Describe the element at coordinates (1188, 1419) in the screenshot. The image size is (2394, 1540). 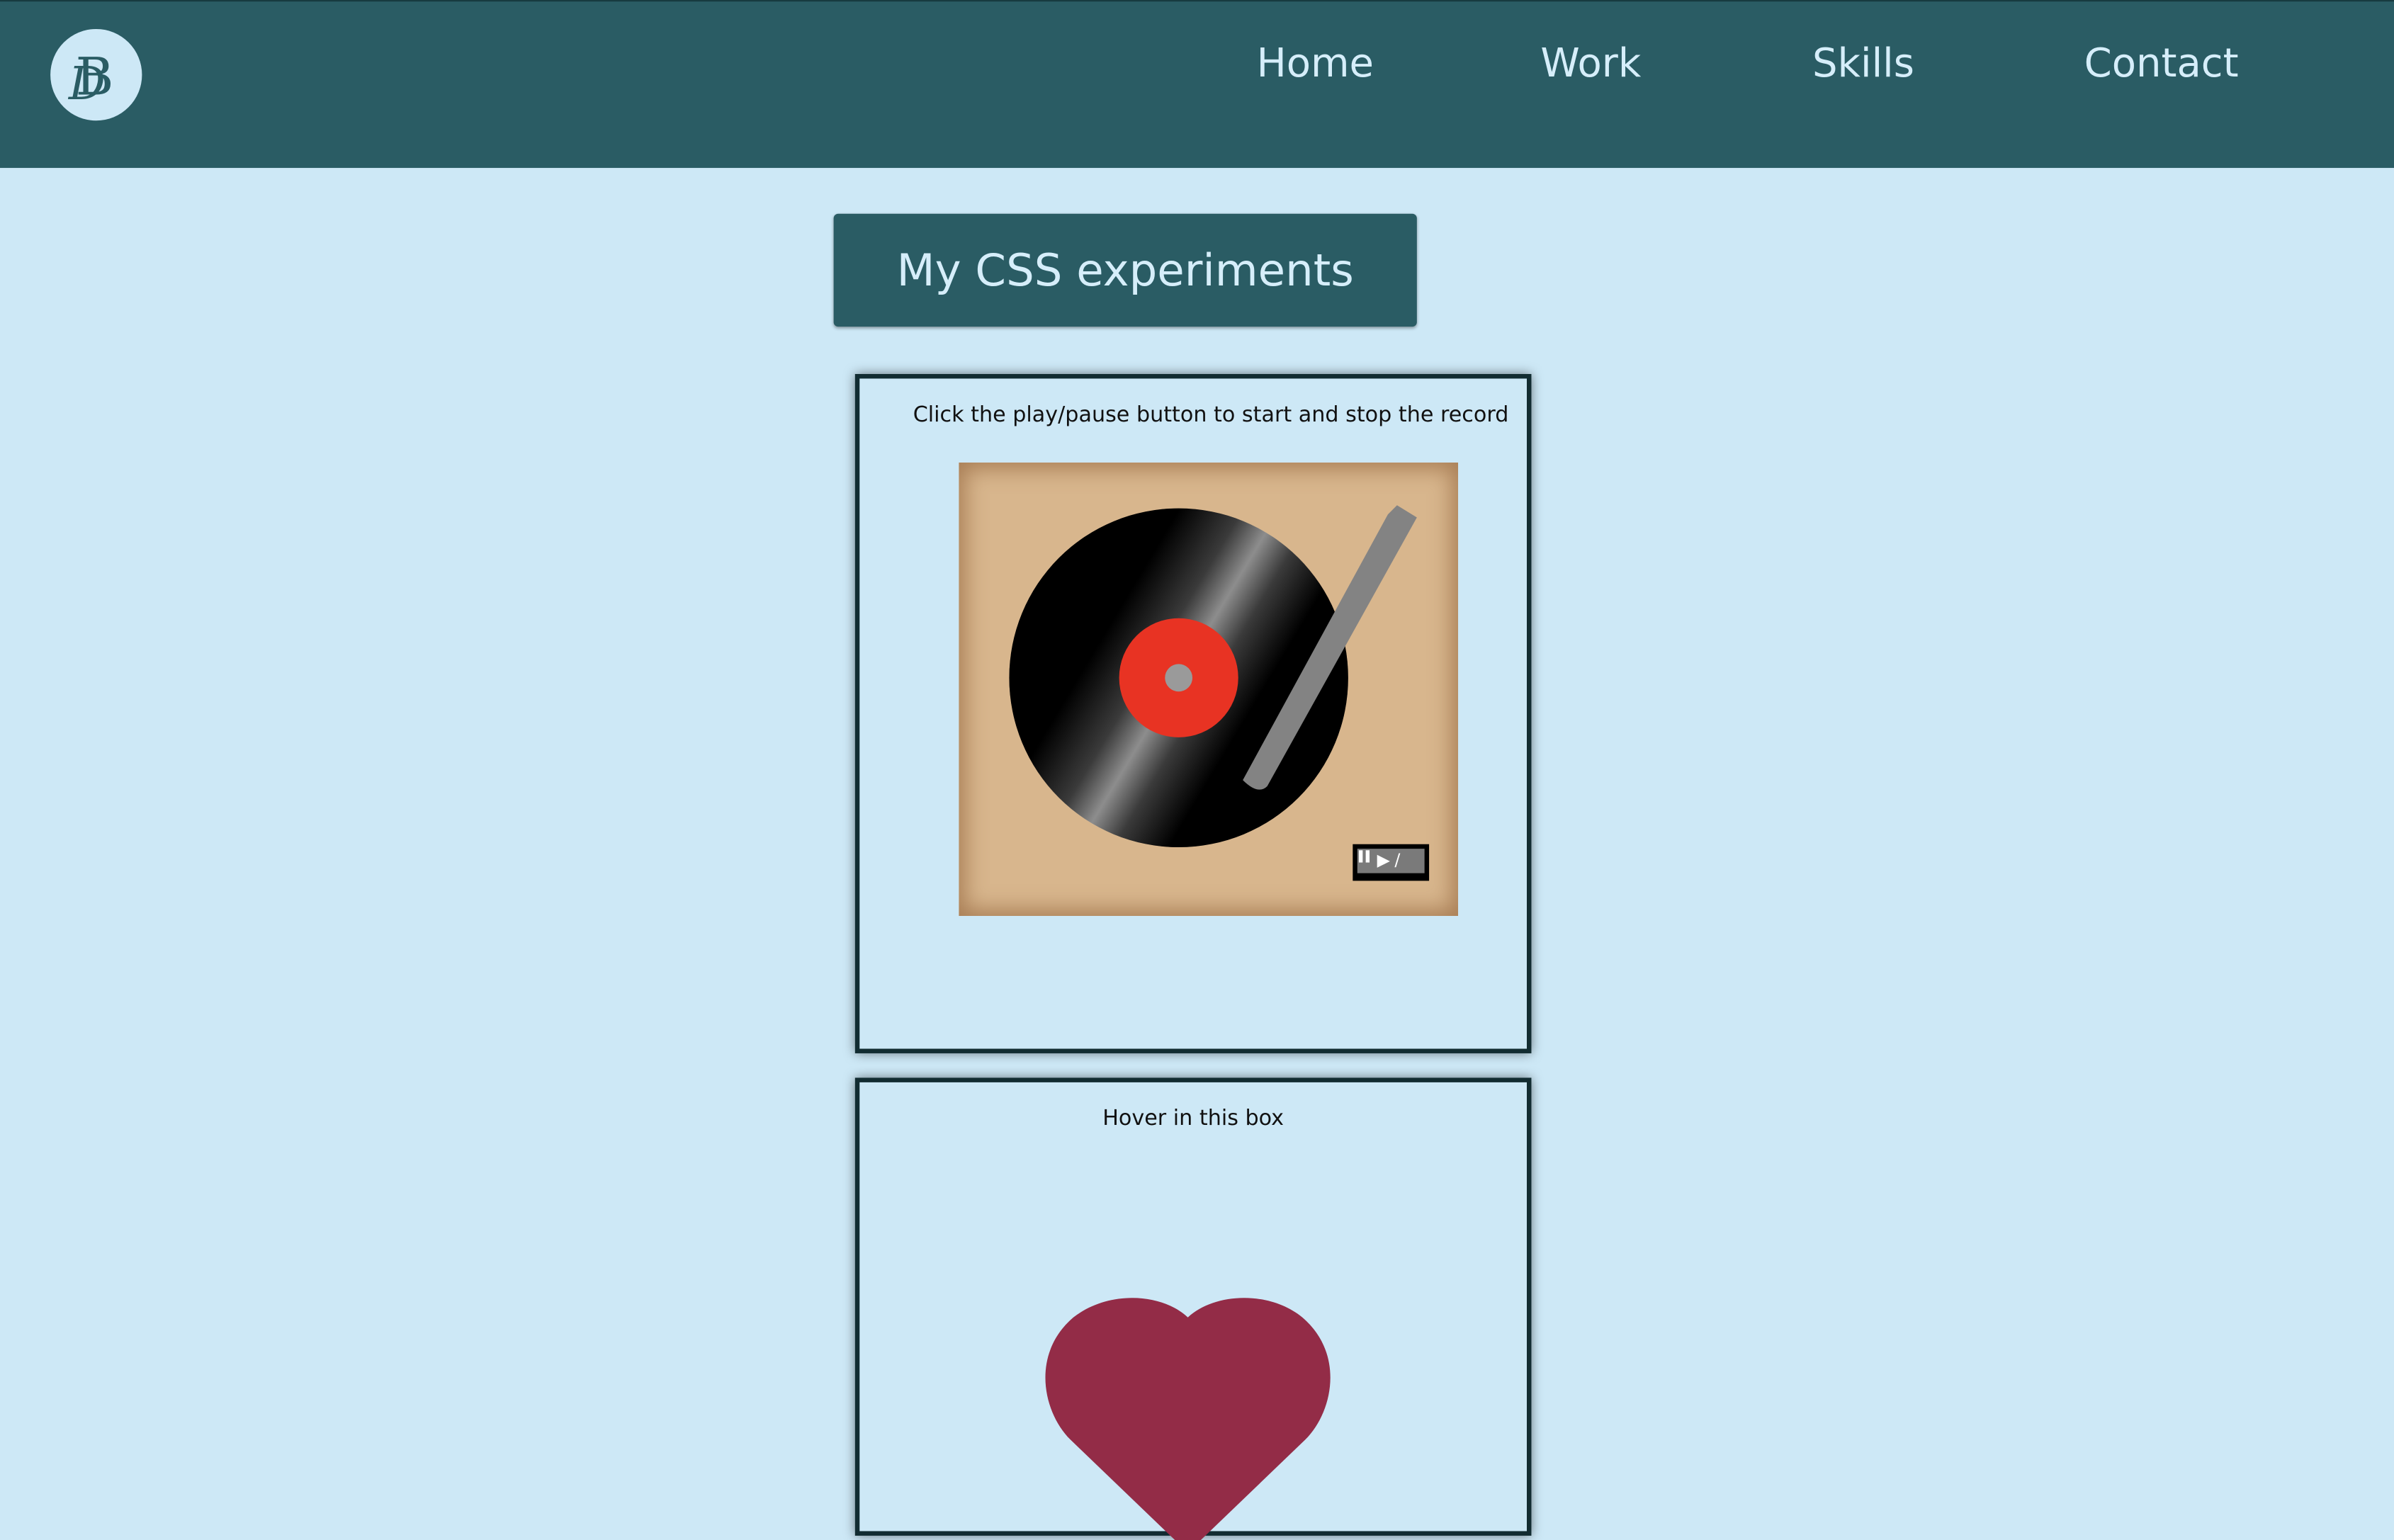
I see `heart-icon` at that location.